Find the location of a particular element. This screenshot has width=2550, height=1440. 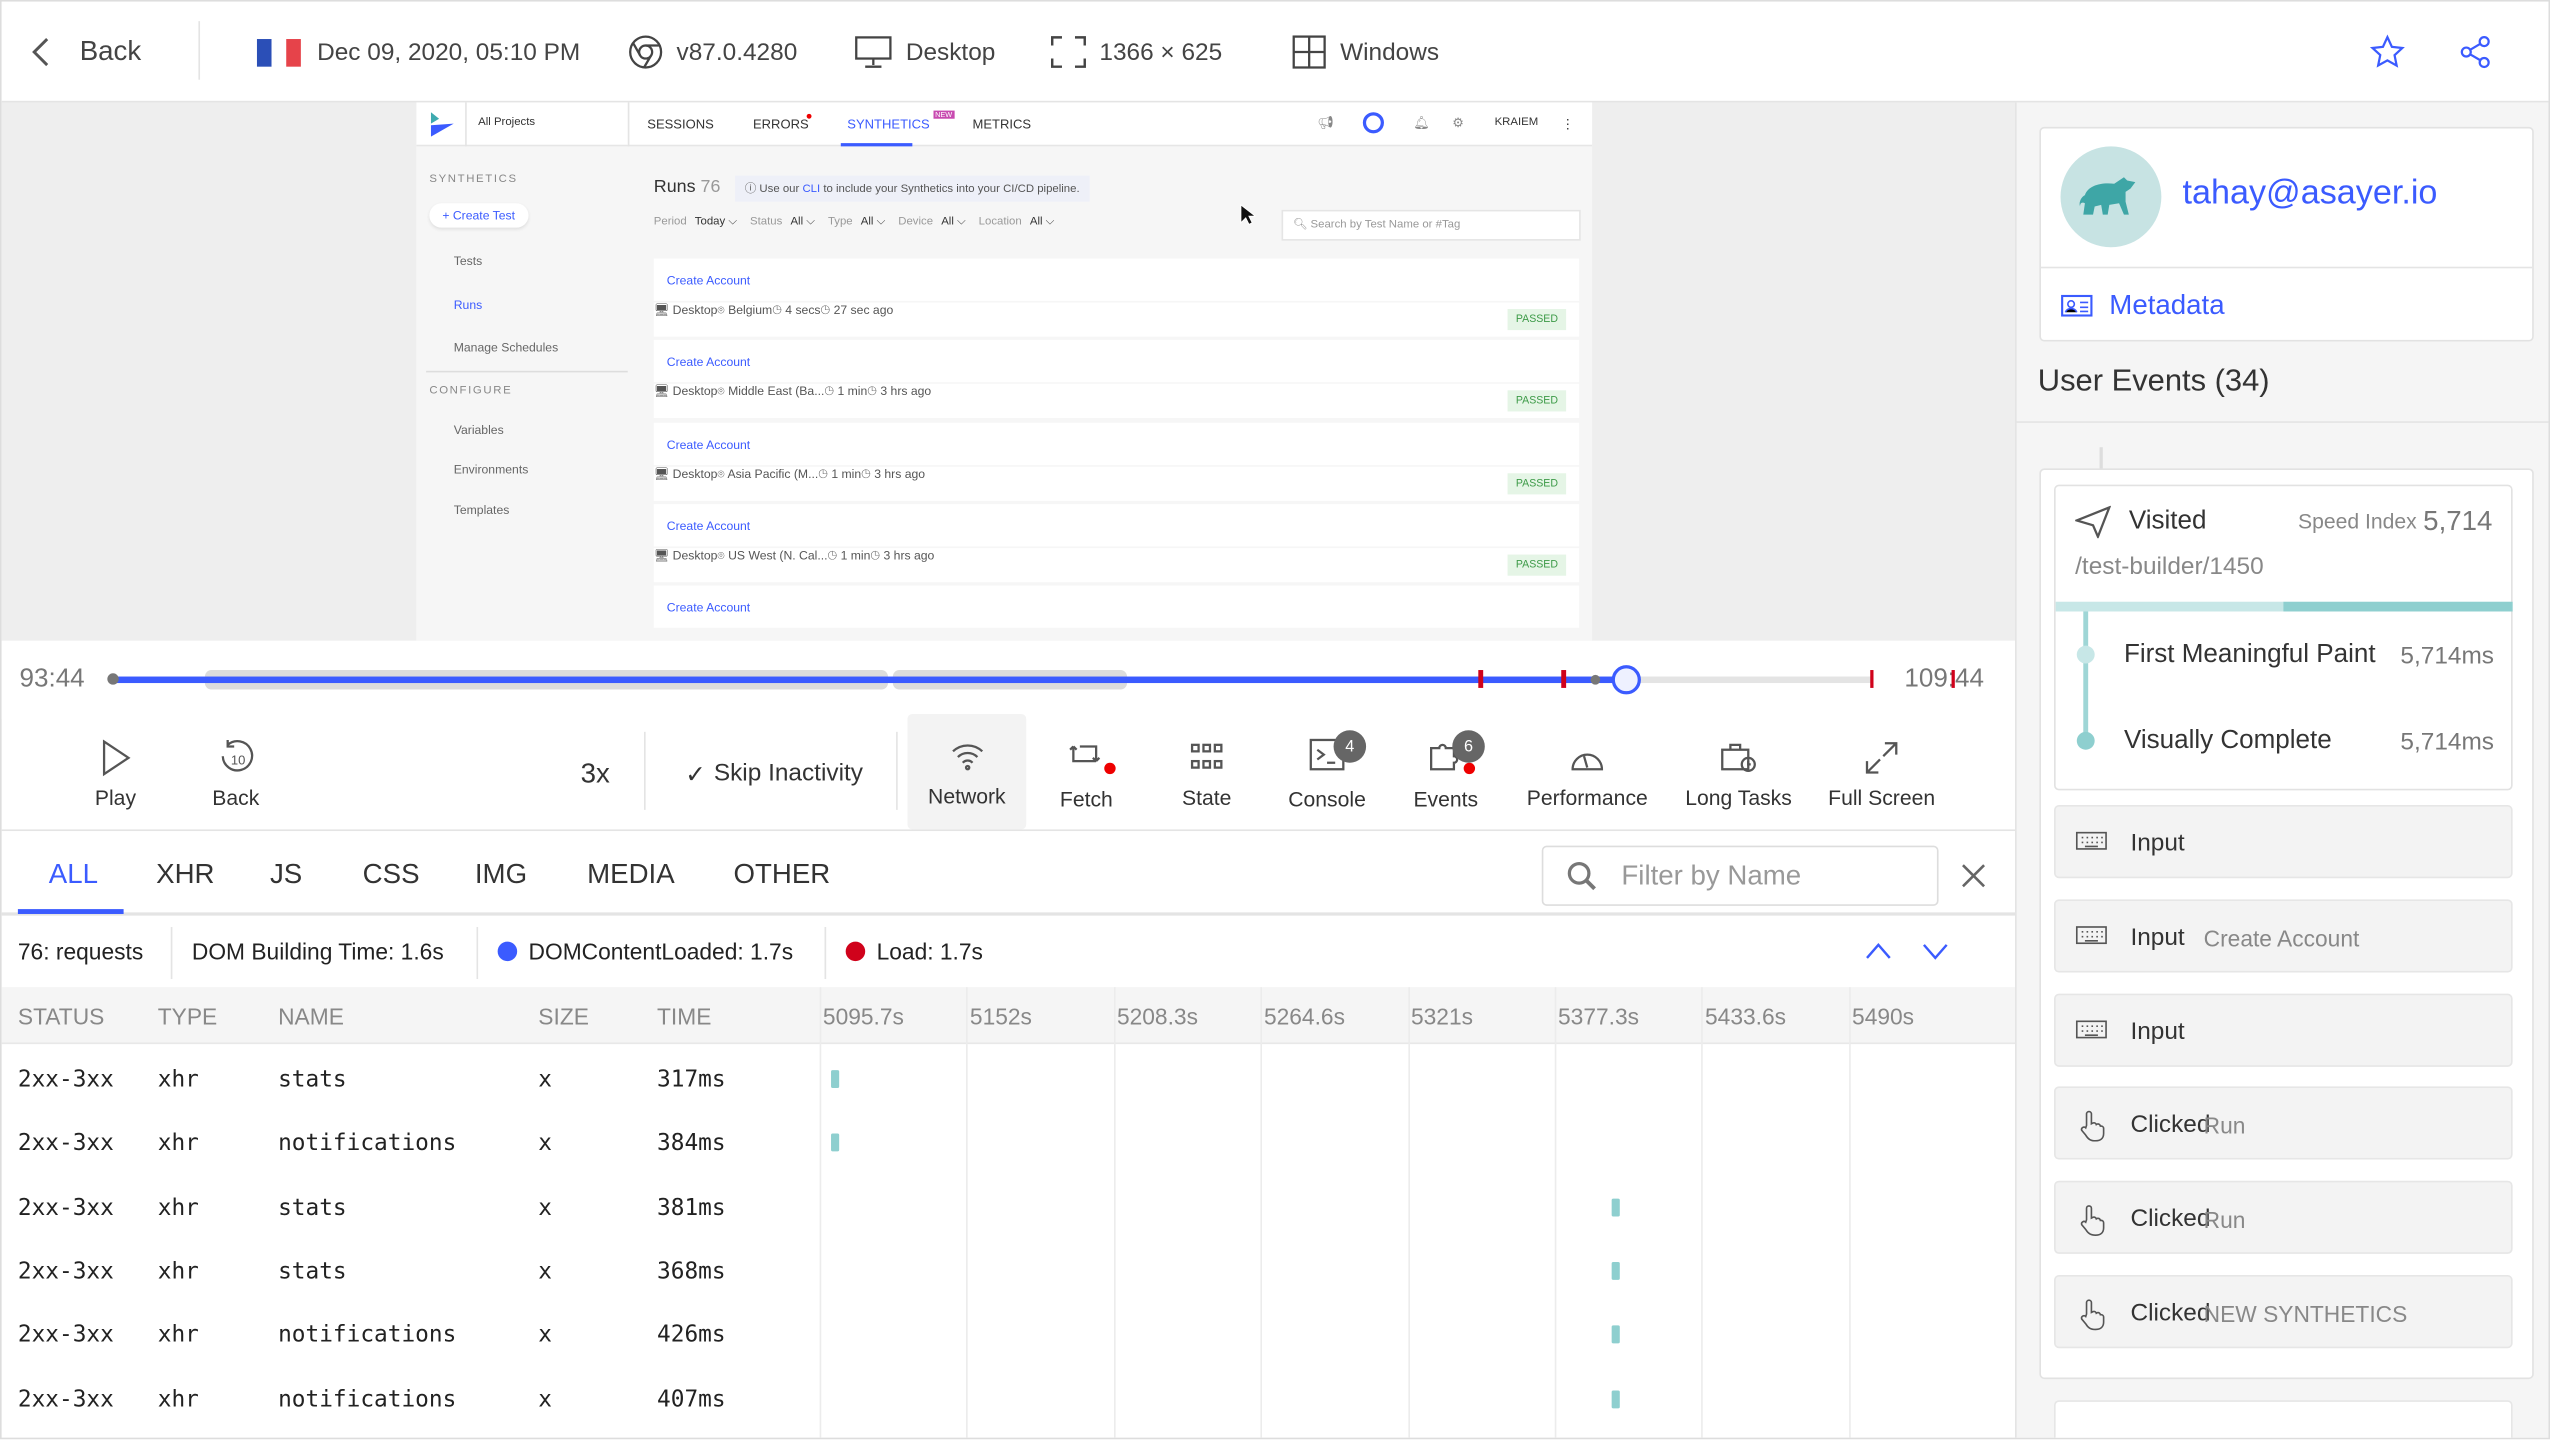

chevron-up-icon is located at coordinates (1878, 952).